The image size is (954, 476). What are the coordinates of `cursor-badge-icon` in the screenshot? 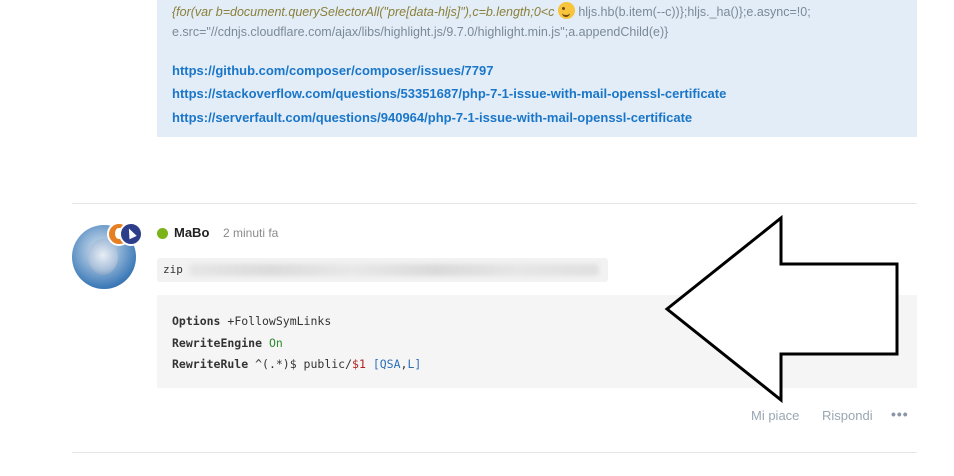 It's located at (131, 234).